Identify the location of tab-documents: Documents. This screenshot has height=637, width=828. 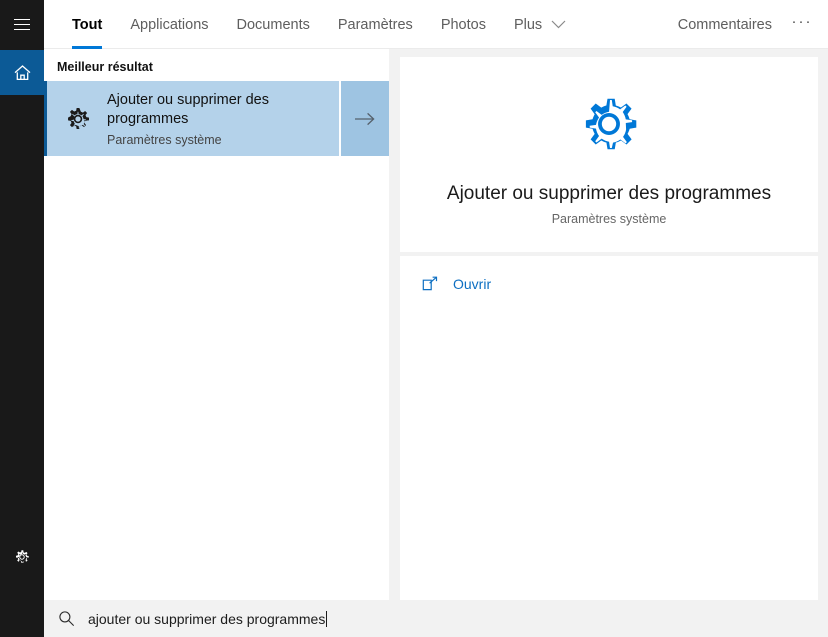
(273, 24).